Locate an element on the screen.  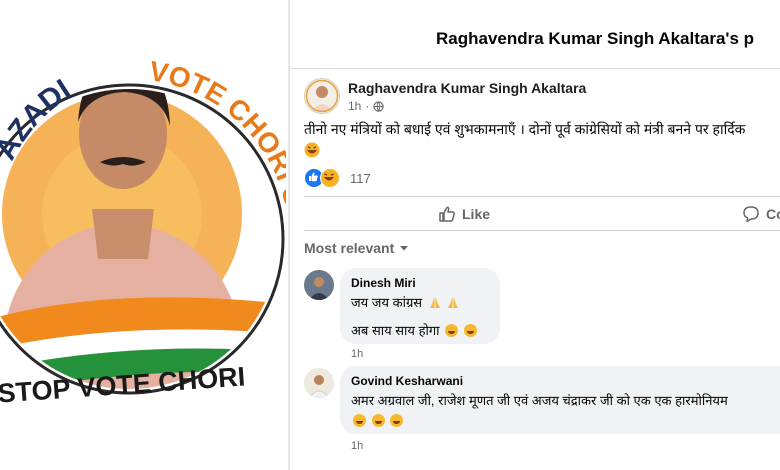
caret-down-icon is located at coordinates (404, 248).